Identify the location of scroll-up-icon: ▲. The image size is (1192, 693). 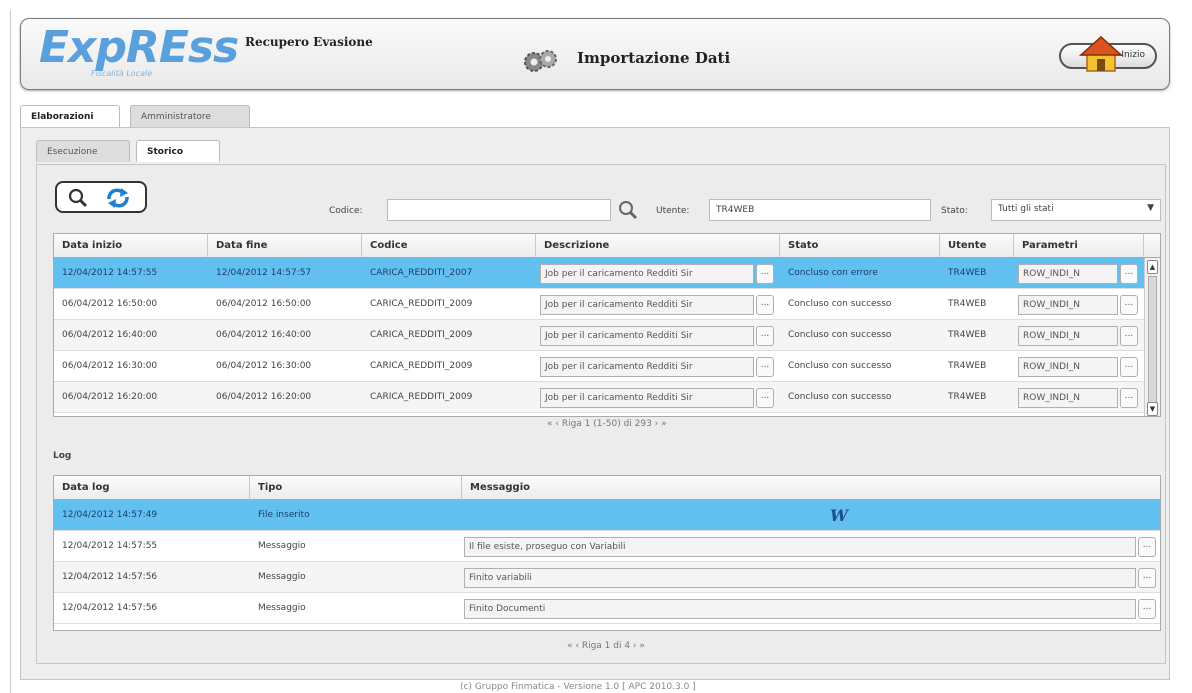
(1152, 267).